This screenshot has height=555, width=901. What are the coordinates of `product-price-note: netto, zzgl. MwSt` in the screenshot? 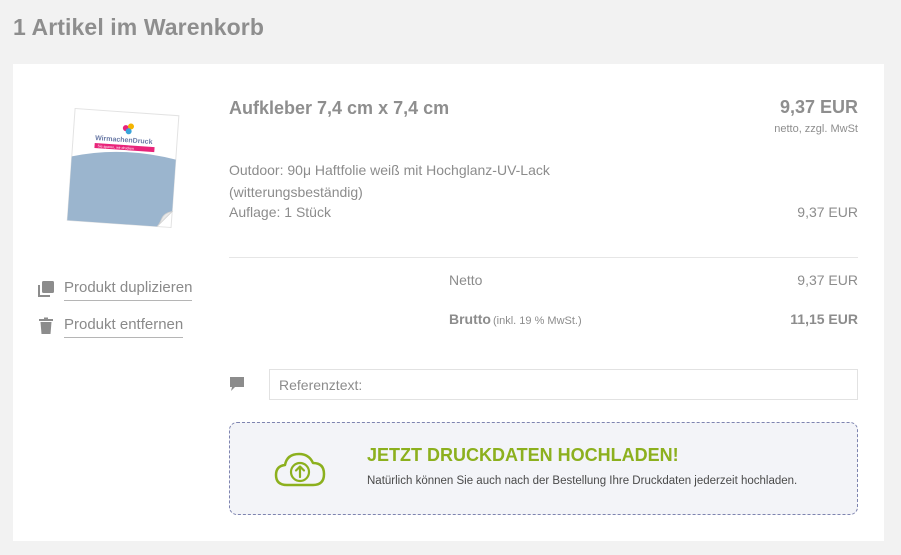 It's located at (816, 129).